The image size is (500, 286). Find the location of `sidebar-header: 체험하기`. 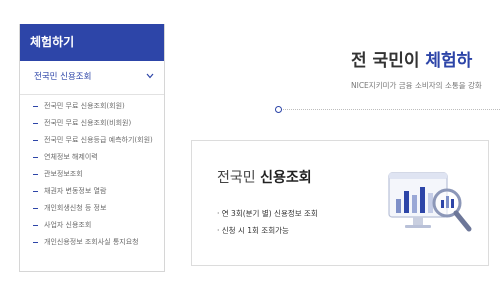

sidebar-header: 체험하기 is located at coordinates (92, 42).